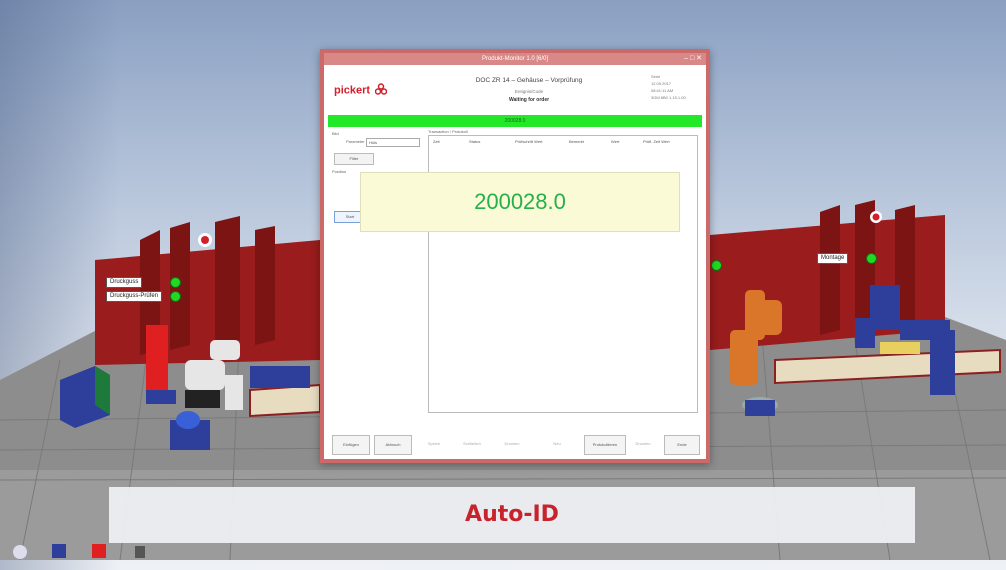 The height and width of the screenshot is (570, 1006). I want to click on station-label-montage: Montage, so click(833, 258).